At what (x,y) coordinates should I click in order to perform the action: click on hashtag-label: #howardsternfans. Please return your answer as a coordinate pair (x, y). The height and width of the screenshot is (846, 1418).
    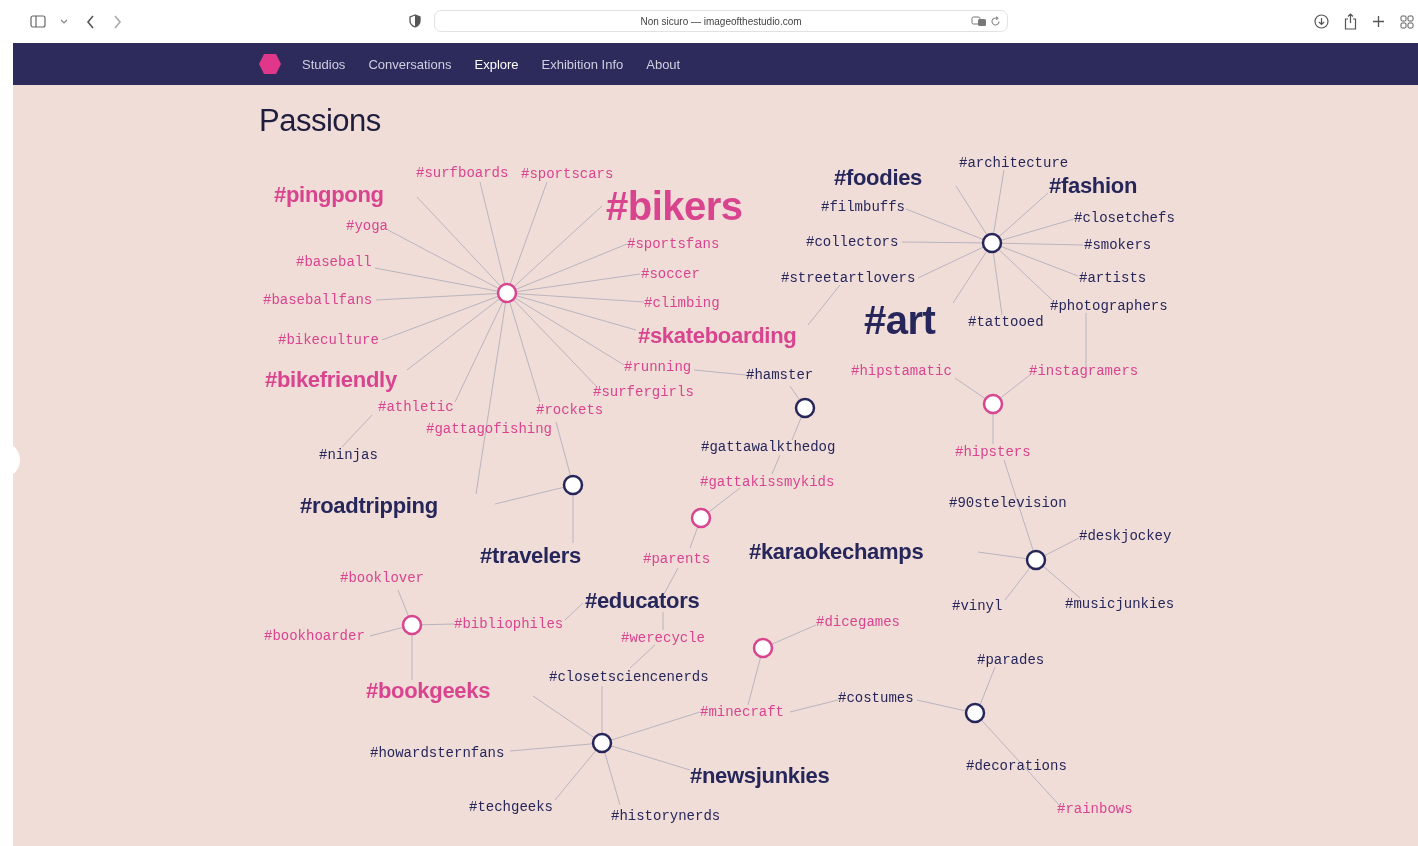
    Looking at the image, I should click on (437, 753).